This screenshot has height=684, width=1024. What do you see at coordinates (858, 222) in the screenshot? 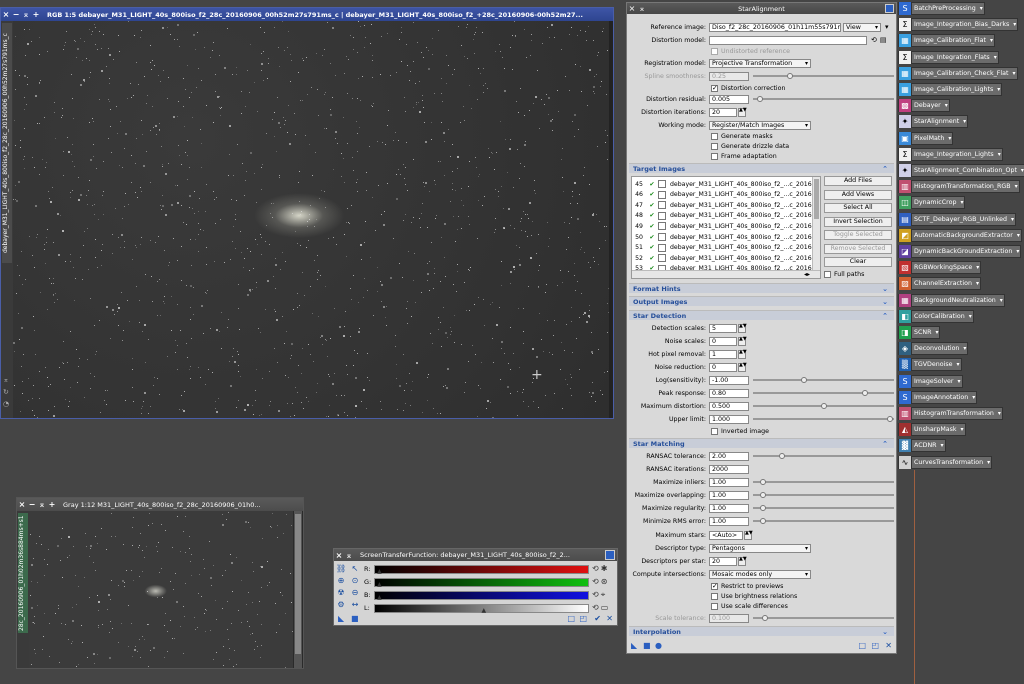
I see `invert-selection-button: Invert Selection` at bounding box center [858, 222].